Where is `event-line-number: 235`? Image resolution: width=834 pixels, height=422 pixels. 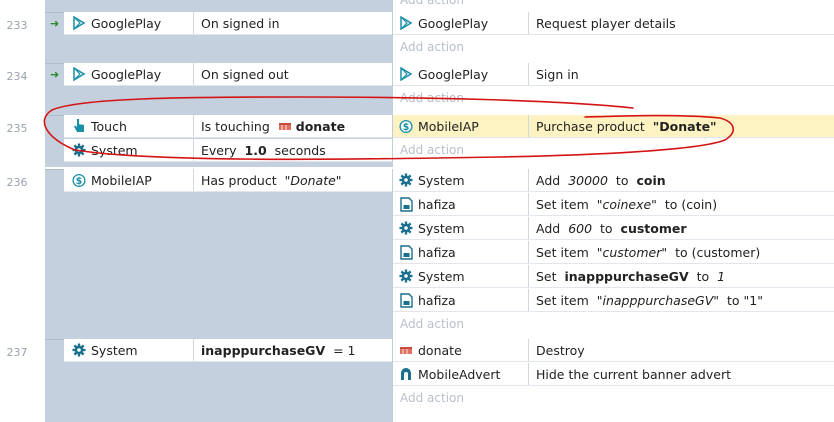 event-line-number: 235 is located at coordinates (17, 128).